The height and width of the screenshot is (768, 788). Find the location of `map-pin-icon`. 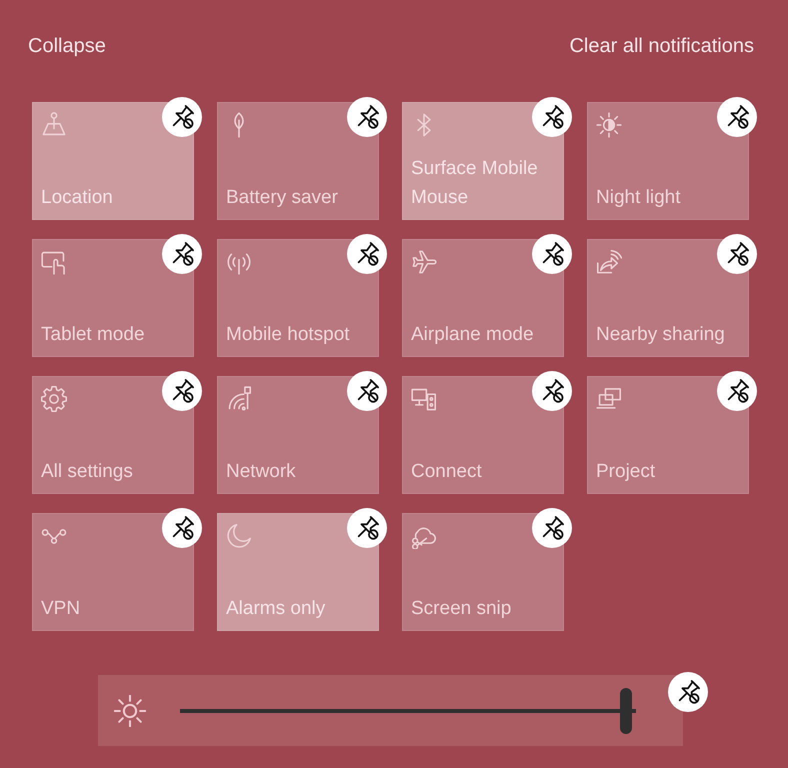

map-pin-icon is located at coordinates (54, 125).